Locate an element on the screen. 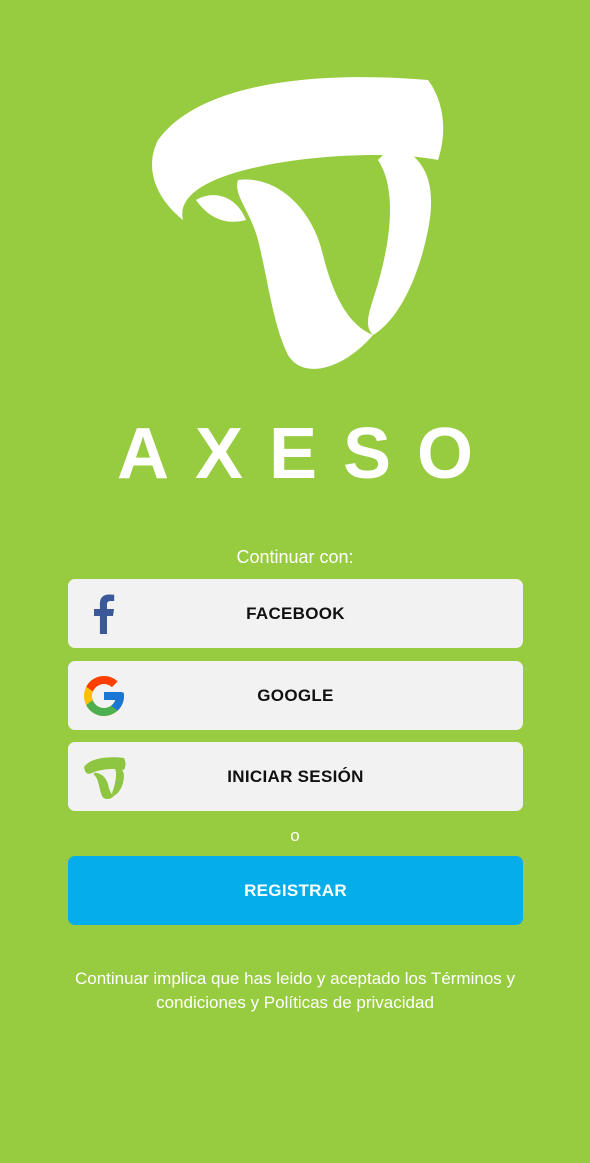  register-button: REGISTRAR is located at coordinates (295, 890).